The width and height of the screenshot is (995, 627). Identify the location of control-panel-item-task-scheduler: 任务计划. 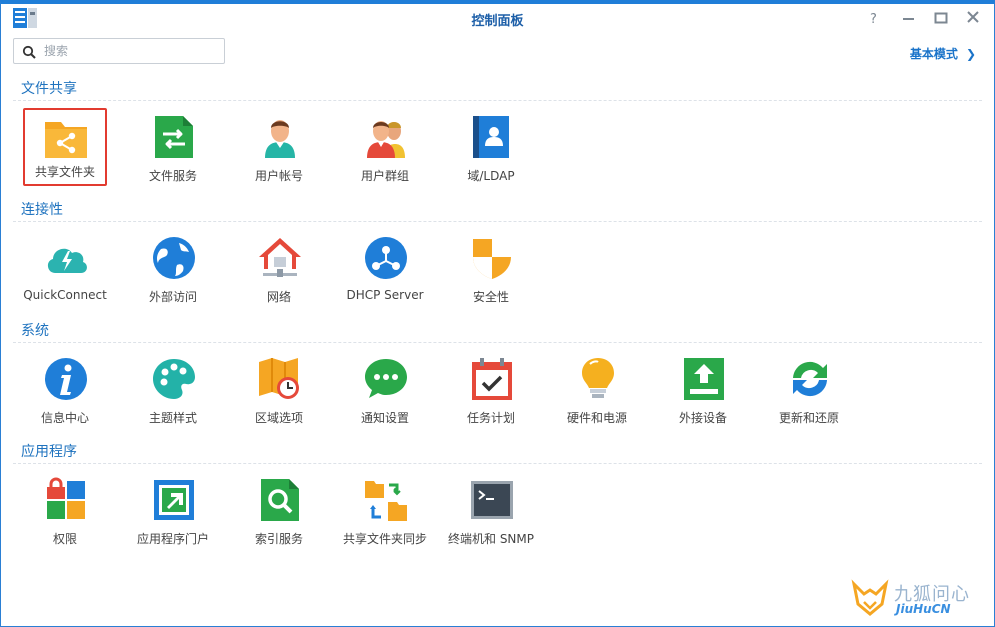
(491, 390).